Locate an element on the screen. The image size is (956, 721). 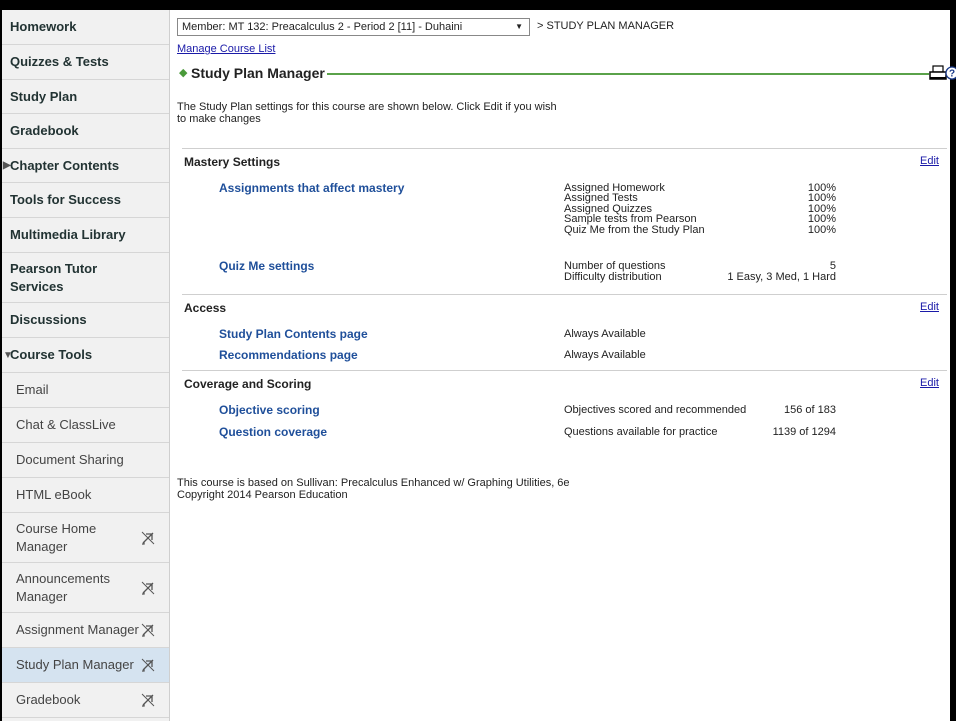
sidebar-item-study-plan: Study Plan is located at coordinates (85, 97).